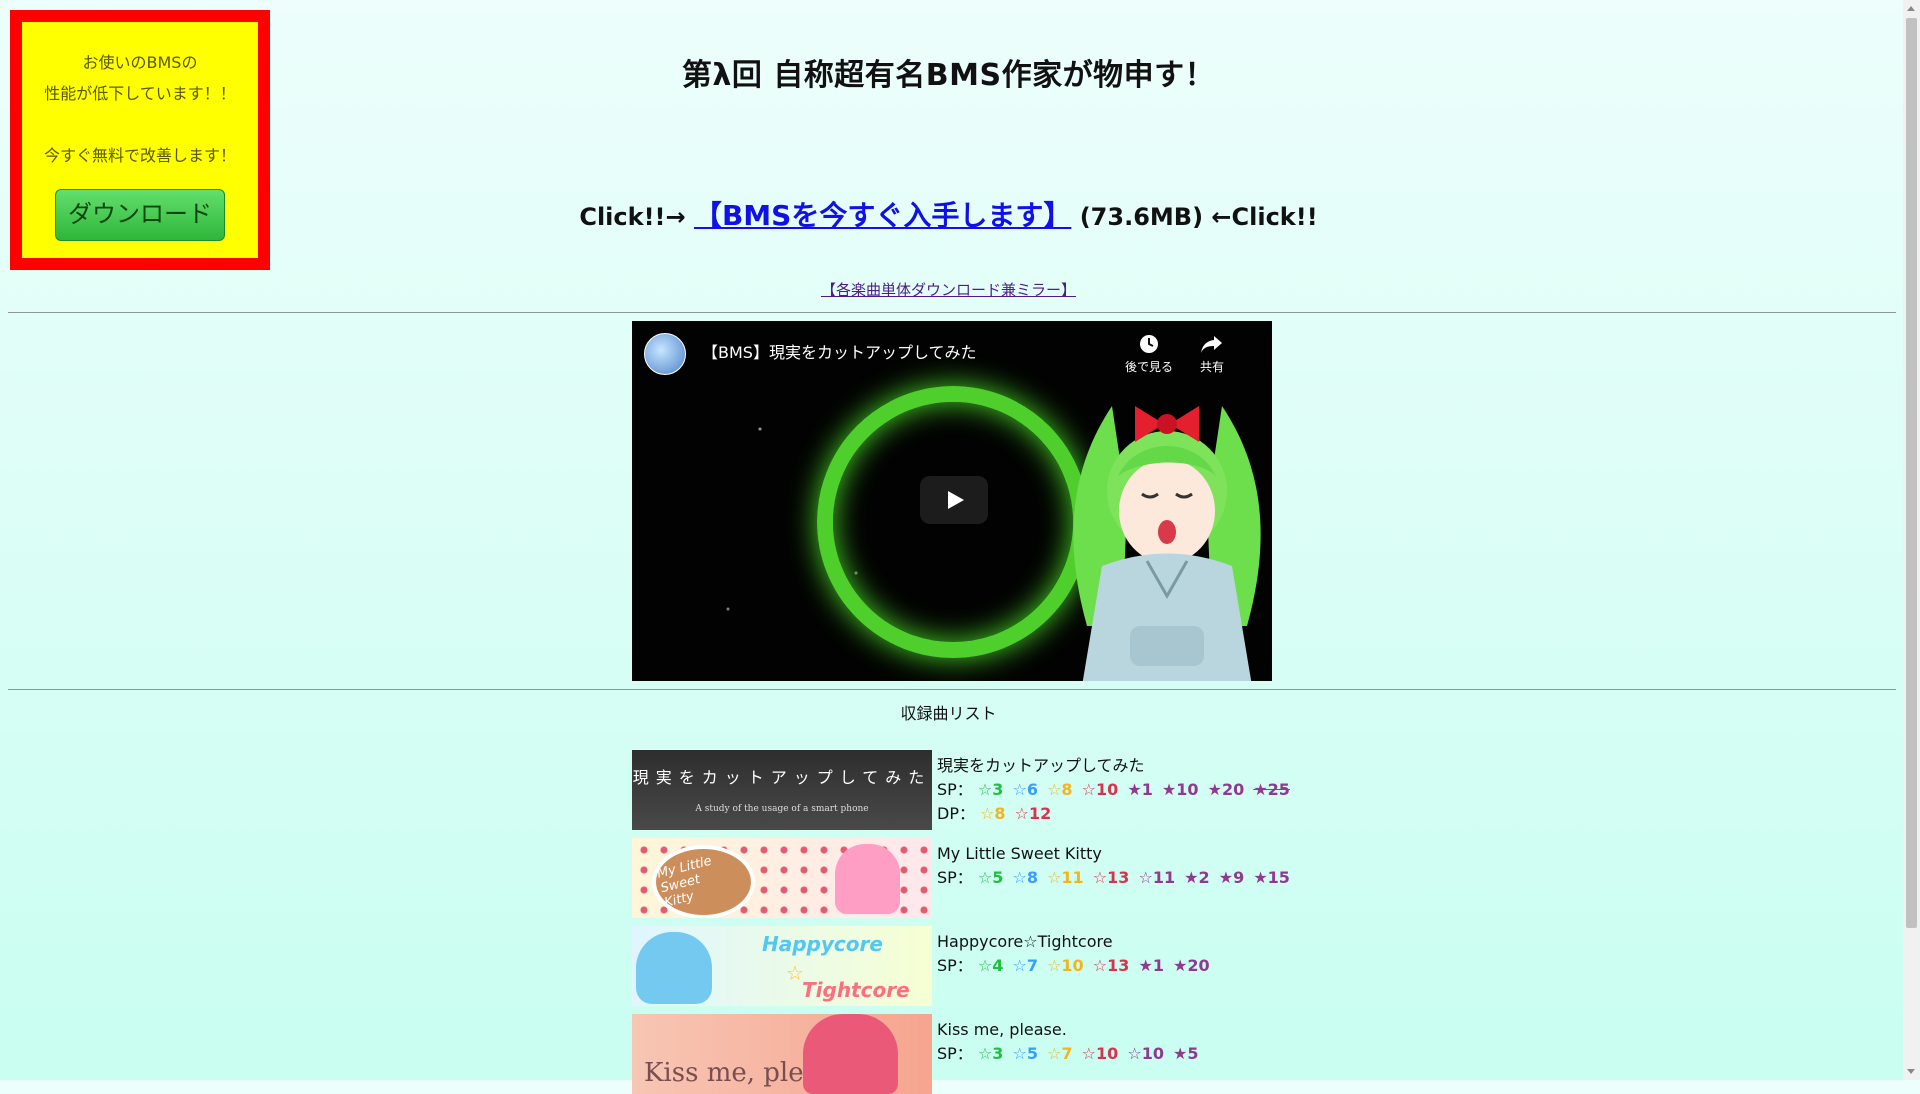 The height and width of the screenshot is (1094, 1920). Describe the element at coordinates (1197, 877) in the screenshot. I see `sp-level-6: ★2` at that location.